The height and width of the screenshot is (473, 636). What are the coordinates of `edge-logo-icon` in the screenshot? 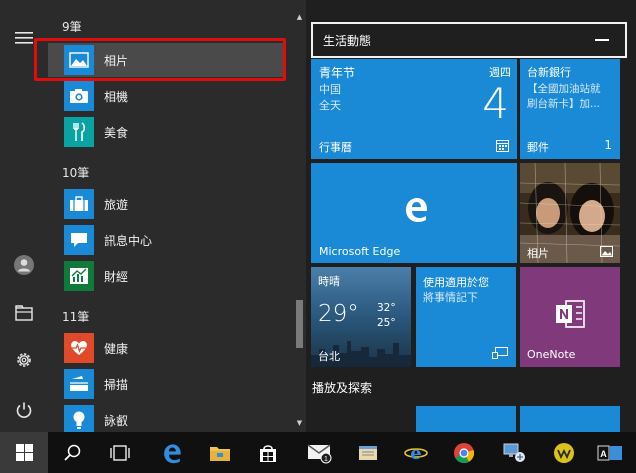 It's located at (416, 210).